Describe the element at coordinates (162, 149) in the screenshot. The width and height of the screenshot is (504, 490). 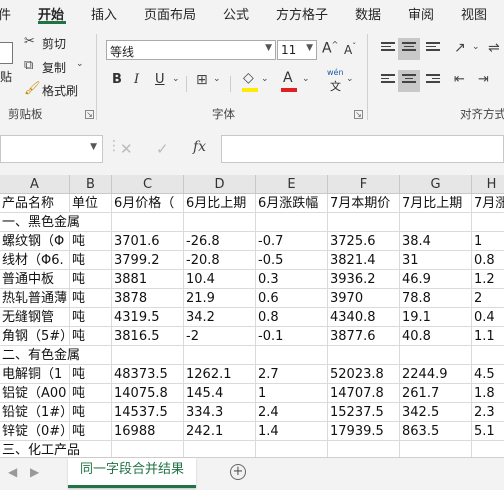
I see `enter-icon: ✓` at that location.